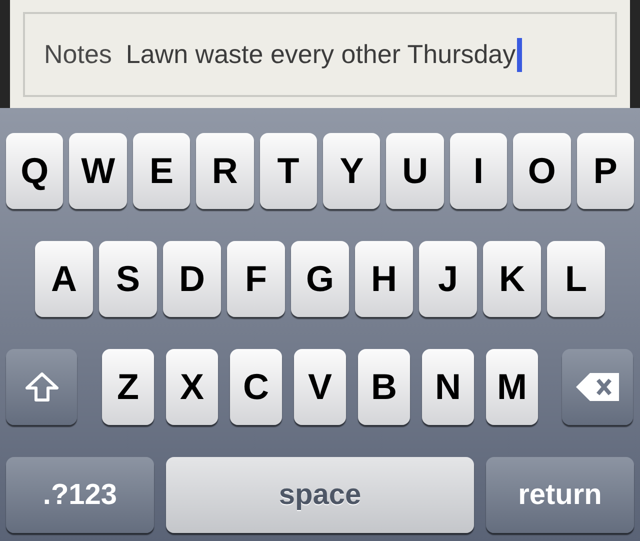  What do you see at coordinates (35, 171) in the screenshot?
I see `letter-key: Q` at bounding box center [35, 171].